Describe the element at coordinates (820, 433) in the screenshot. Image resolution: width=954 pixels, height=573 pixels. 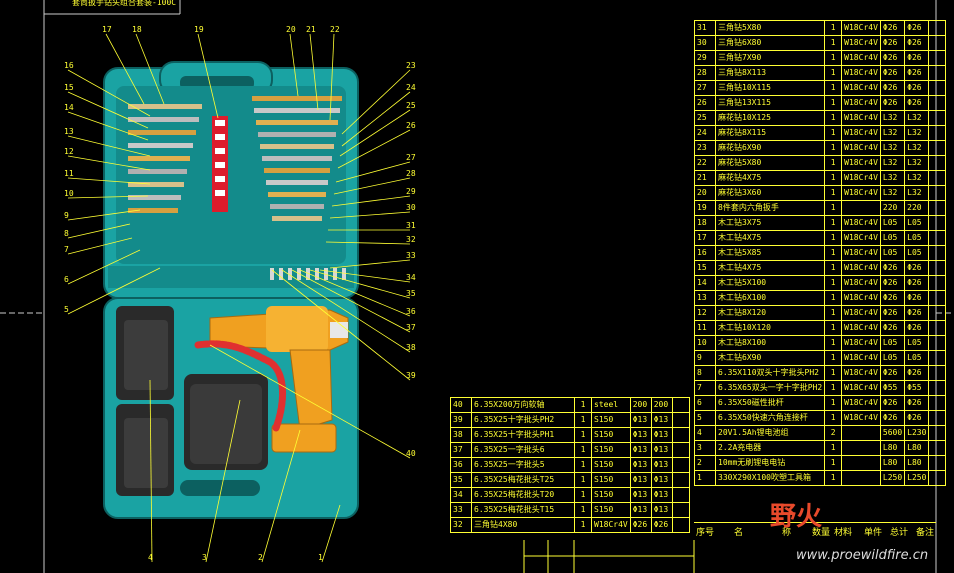
I see `bom-right-row: 4 20V1.5Ah锂电池组 2 5600 L230` at that location.